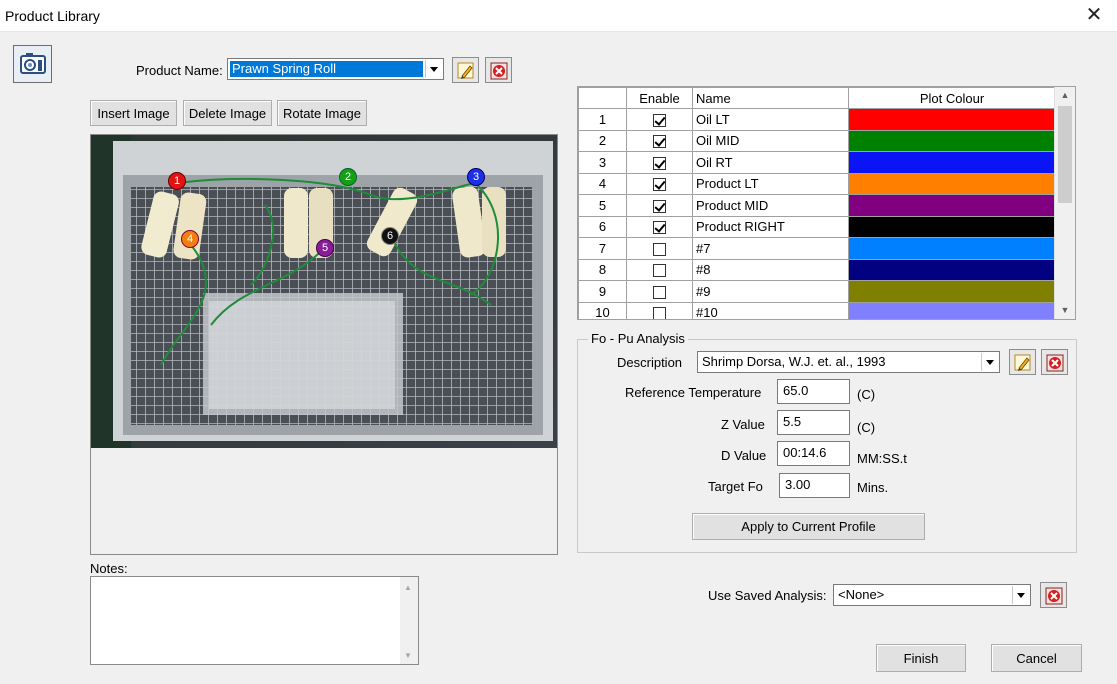 This screenshot has height=684, width=1117. Describe the element at coordinates (133, 113) in the screenshot. I see `insert-image-button: Insert Image` at that location.